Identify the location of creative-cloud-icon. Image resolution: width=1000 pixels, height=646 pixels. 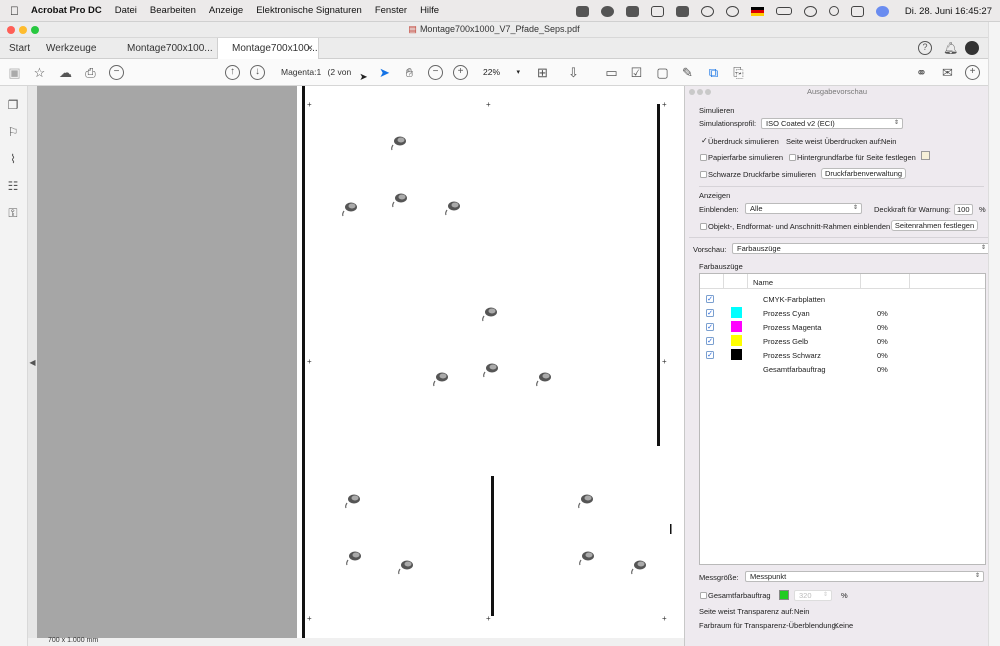
(607, 11).